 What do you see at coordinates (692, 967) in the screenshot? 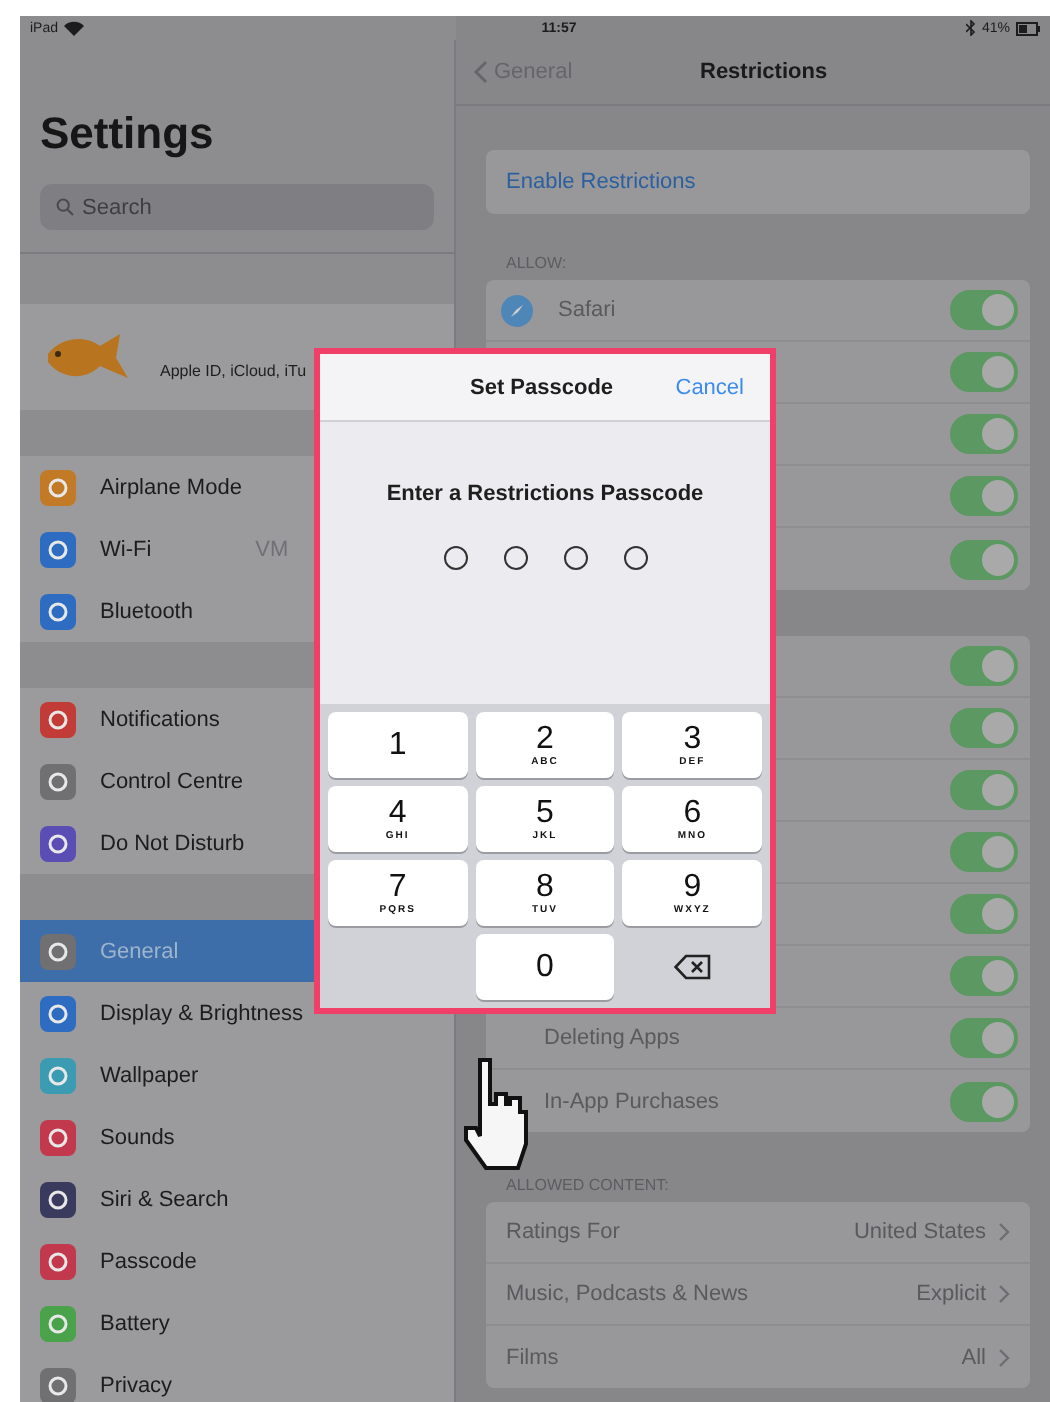
I see `backspace-icon` at bounding box center [692, 967].